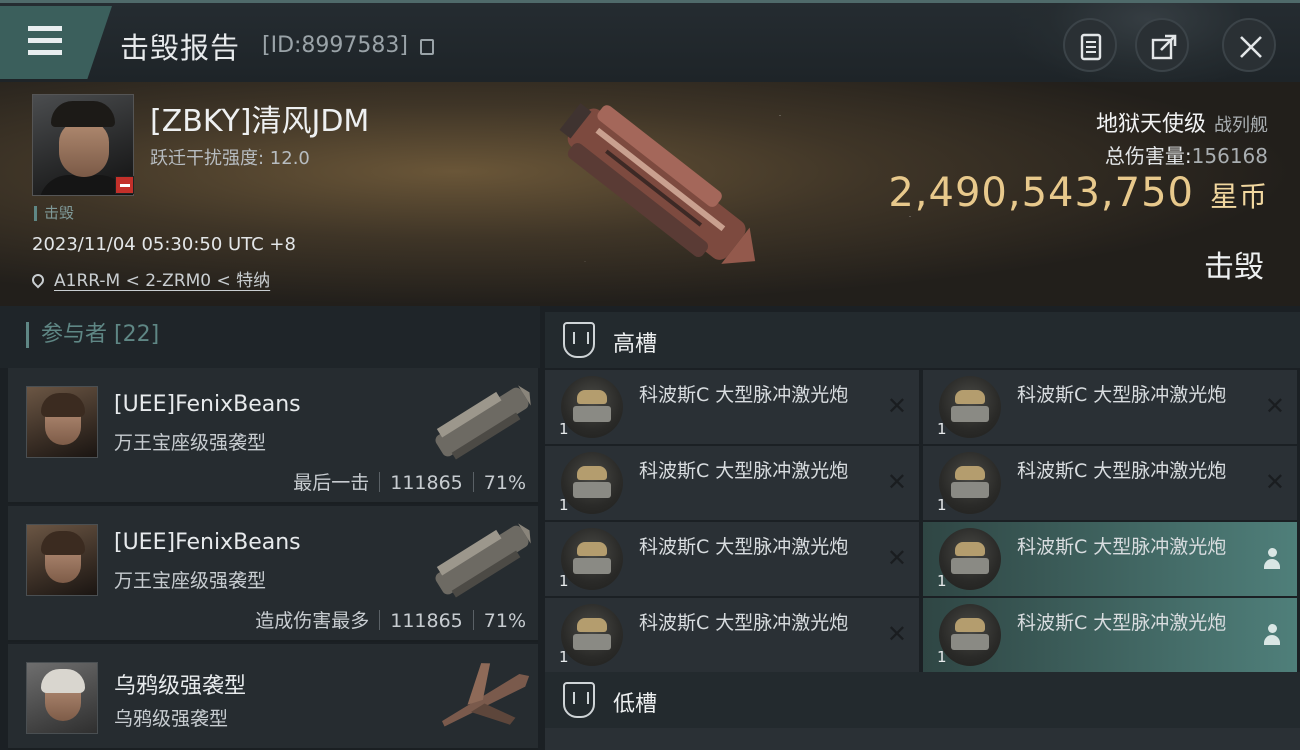 The height and width of the screenshot is (750, 1300). I want to click on participant-row: 乌鸦级强袭型 乌鸦级强袭型, so click(273, 697).